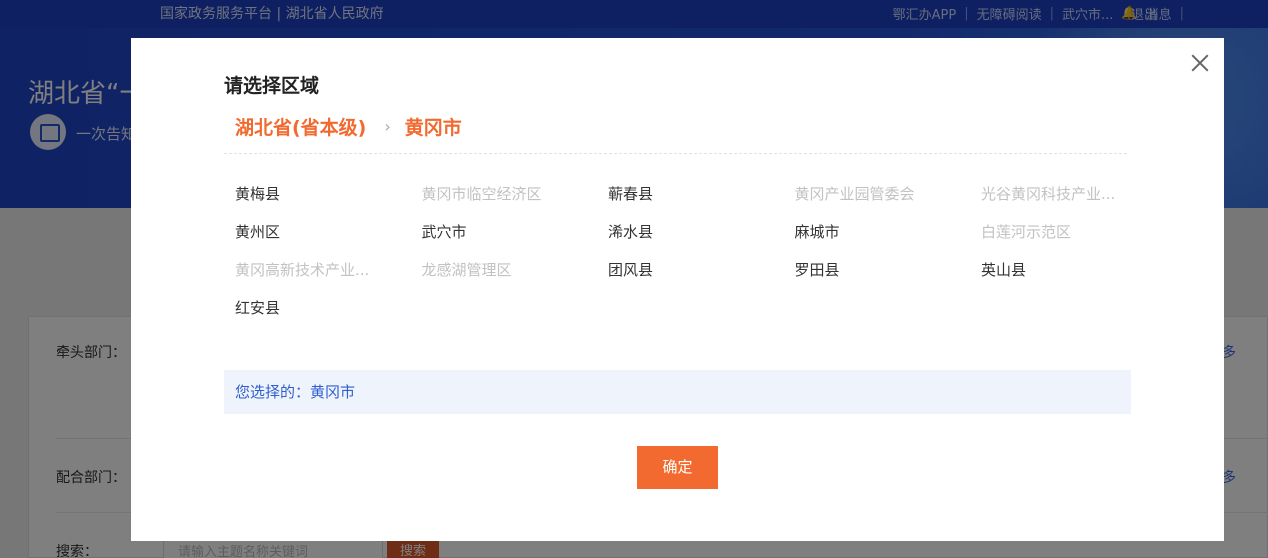 The width and height of the screenshot is (1268, 558). Describe the element at coordinates (701, 202) in the screenshot. I see `region-item: 蕲春县` at that location.